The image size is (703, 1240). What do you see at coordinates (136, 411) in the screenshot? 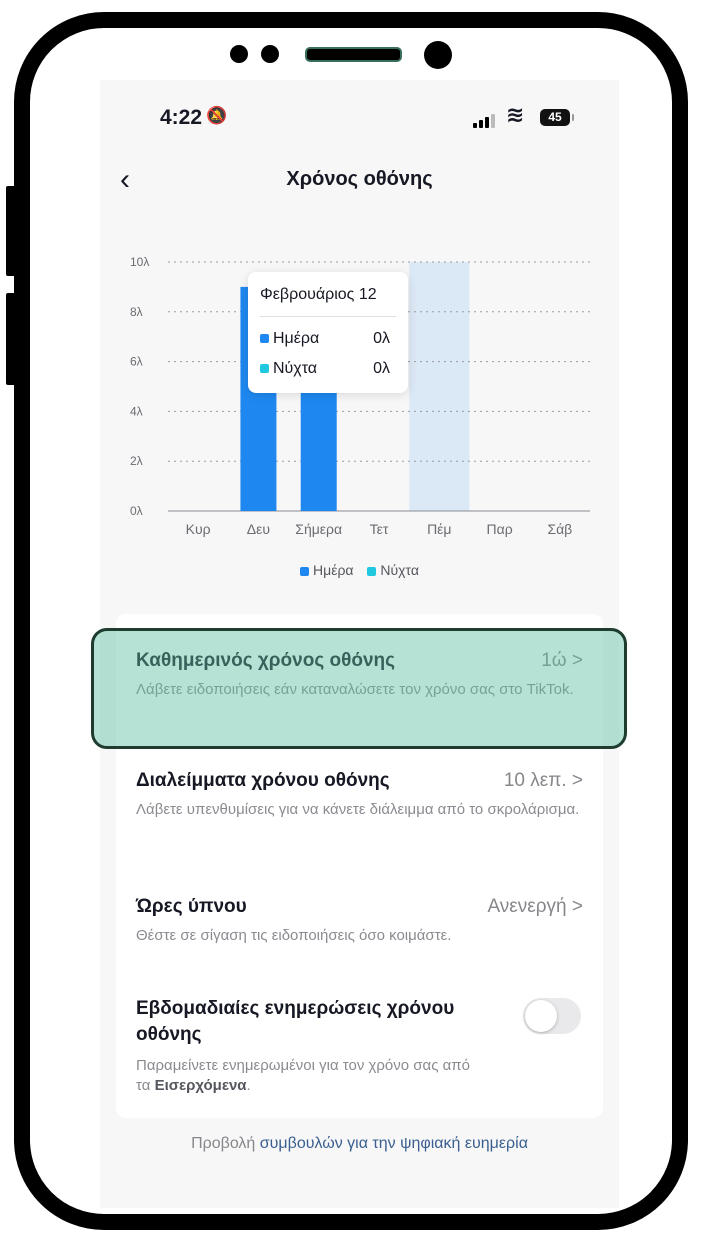
I see `y-tick-label: 4λ` at bounding box center [136, 411].